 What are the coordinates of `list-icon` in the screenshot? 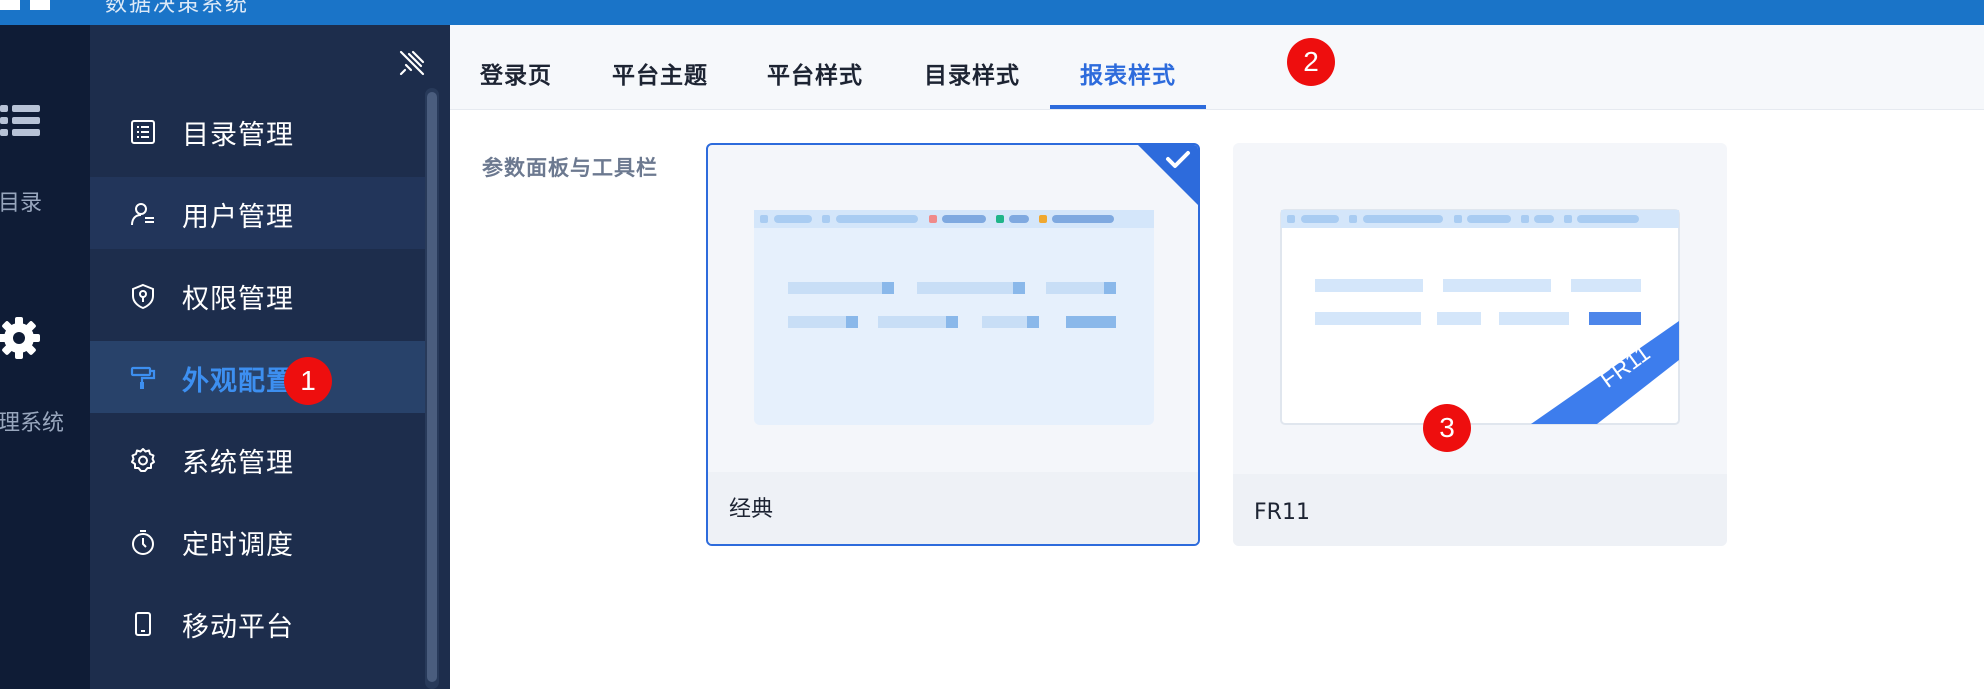 It's located at (20, 120).